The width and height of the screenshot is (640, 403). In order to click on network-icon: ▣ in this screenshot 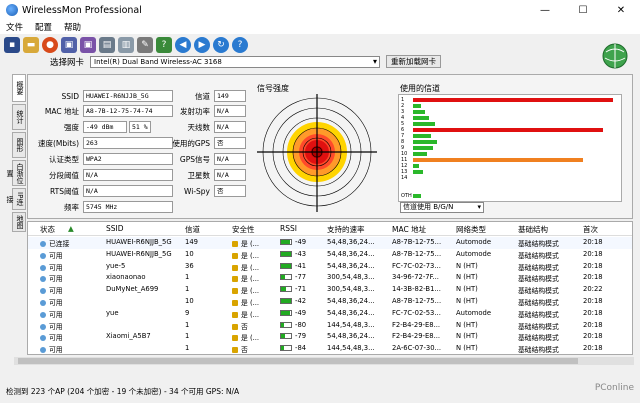, I will do `click(69, 45)`.